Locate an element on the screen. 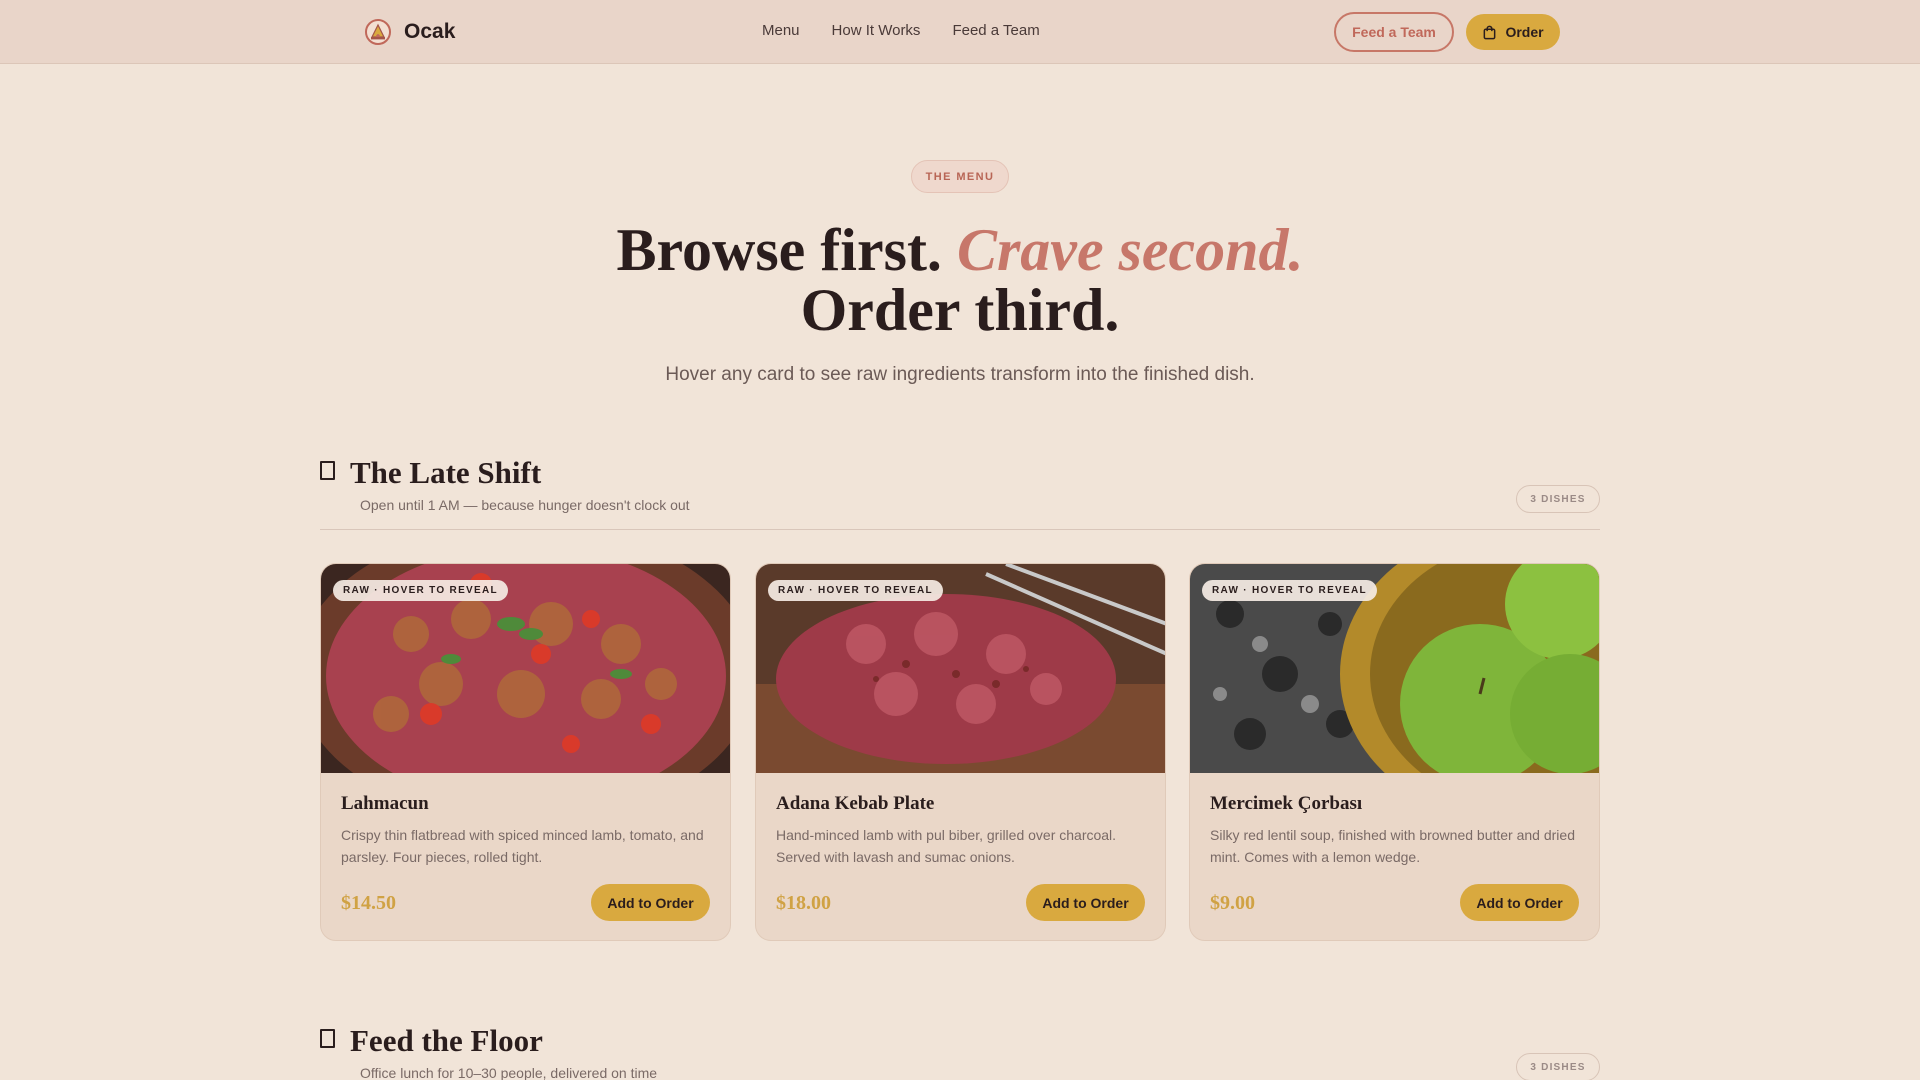 Image resolution: width=1920 pixels, height=1080 pixels. hero-title-accent: Crave second. is located at coordinates (1130, 250).